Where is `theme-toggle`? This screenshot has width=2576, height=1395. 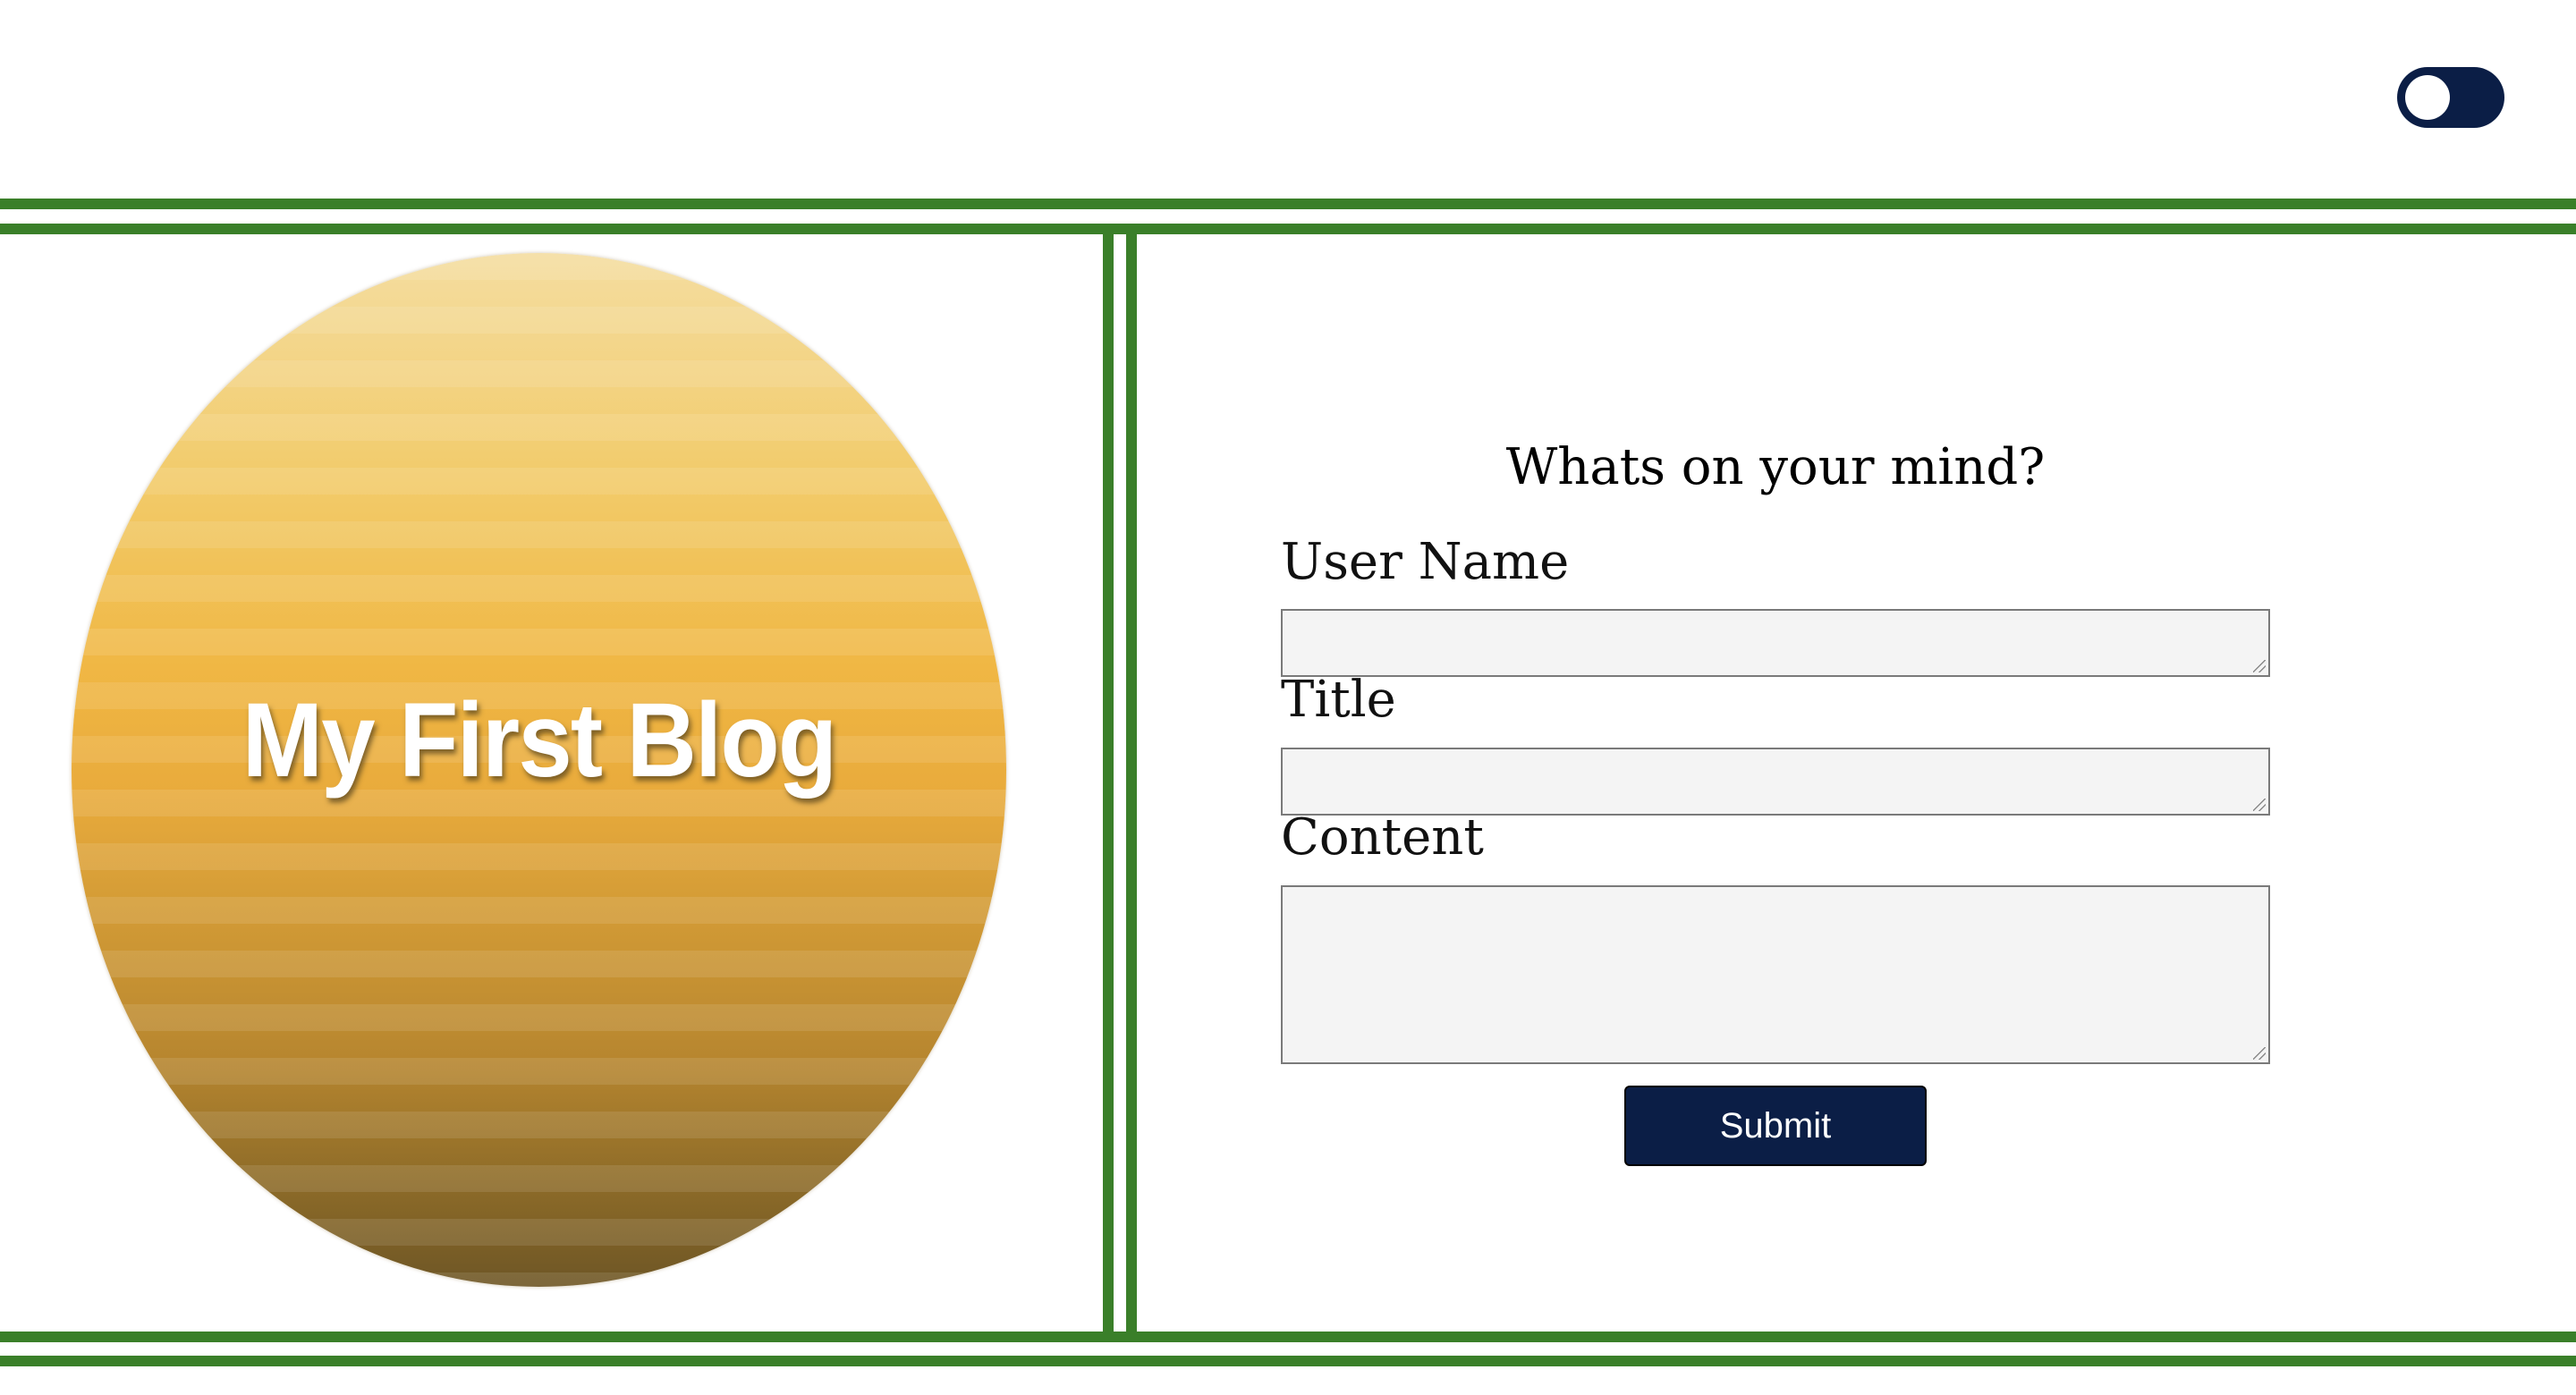 theme-toggle is located at coordinates (2450, 97).